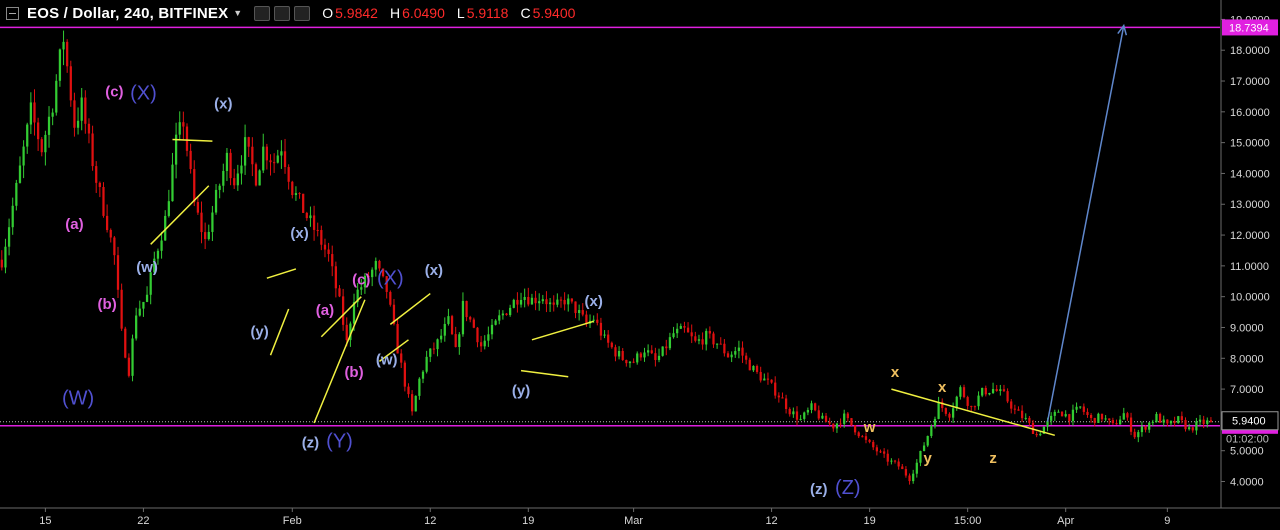 This screenshot has width=1280, height=530. What do you see at coordinates (78, 398) in the screenshot?
I see `wave-label: (W)` at bounding box center [78, 398].